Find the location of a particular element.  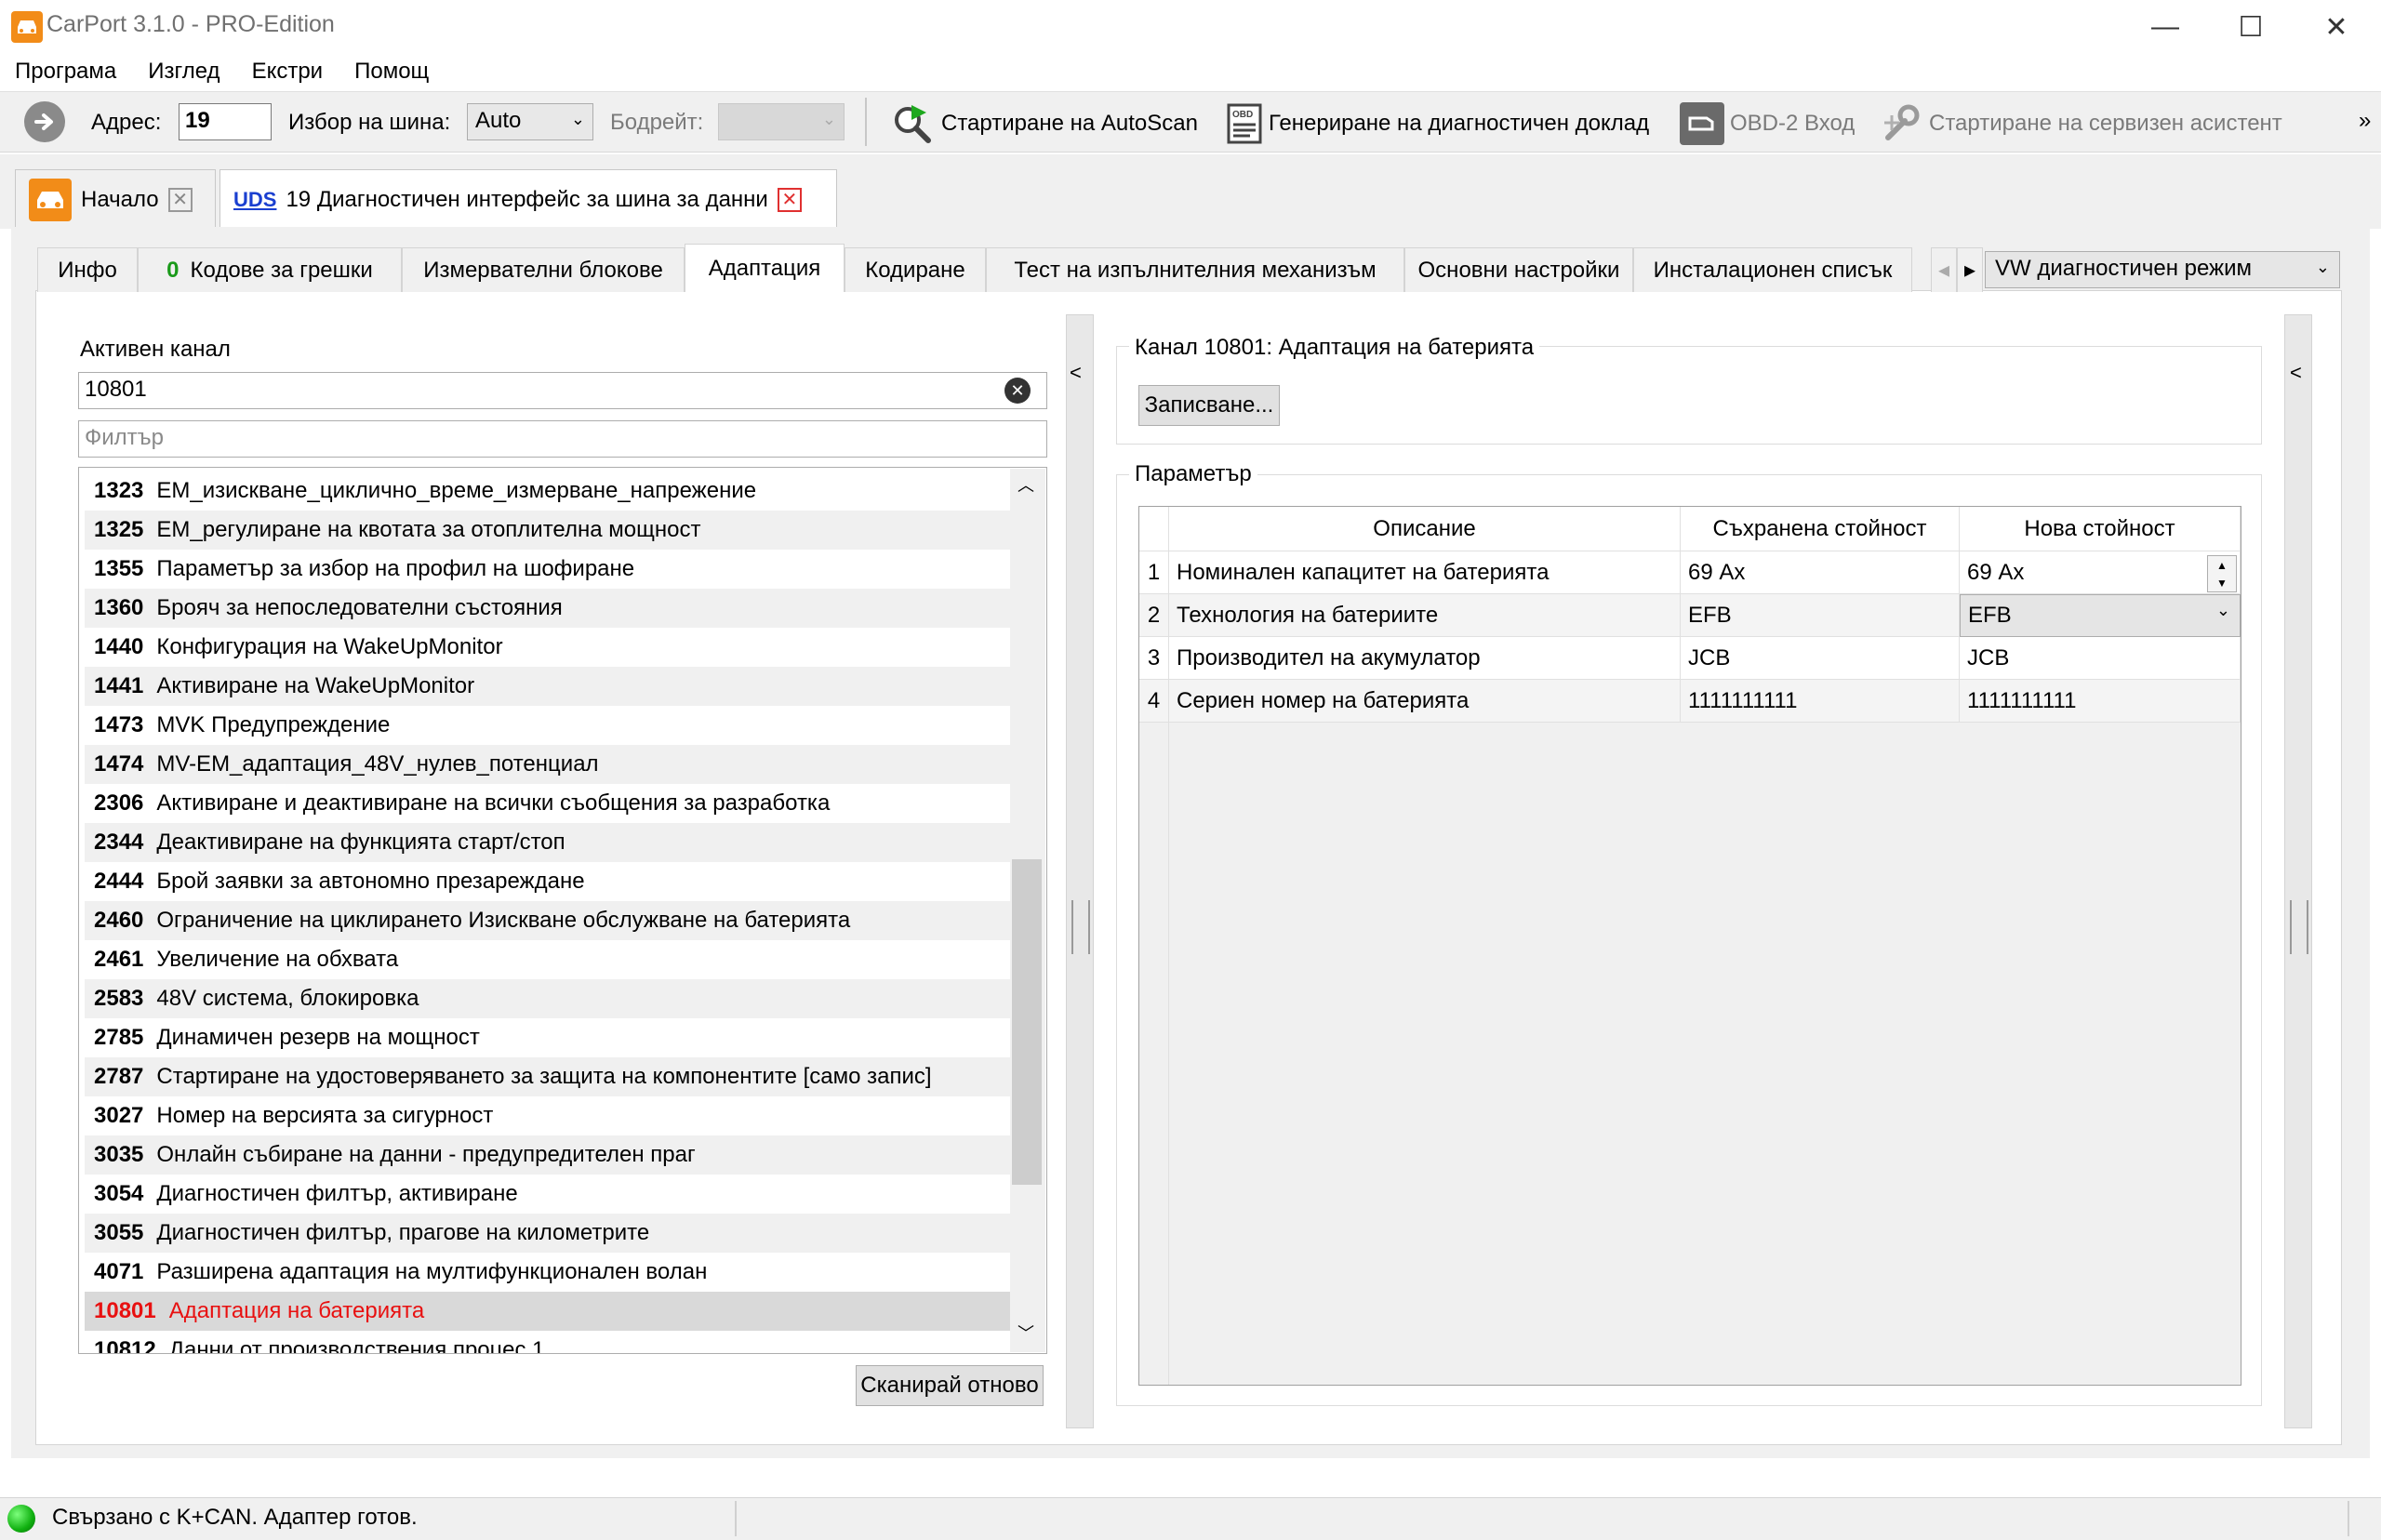

collapse-left-icon: < is located at coordinates (1076, 373).